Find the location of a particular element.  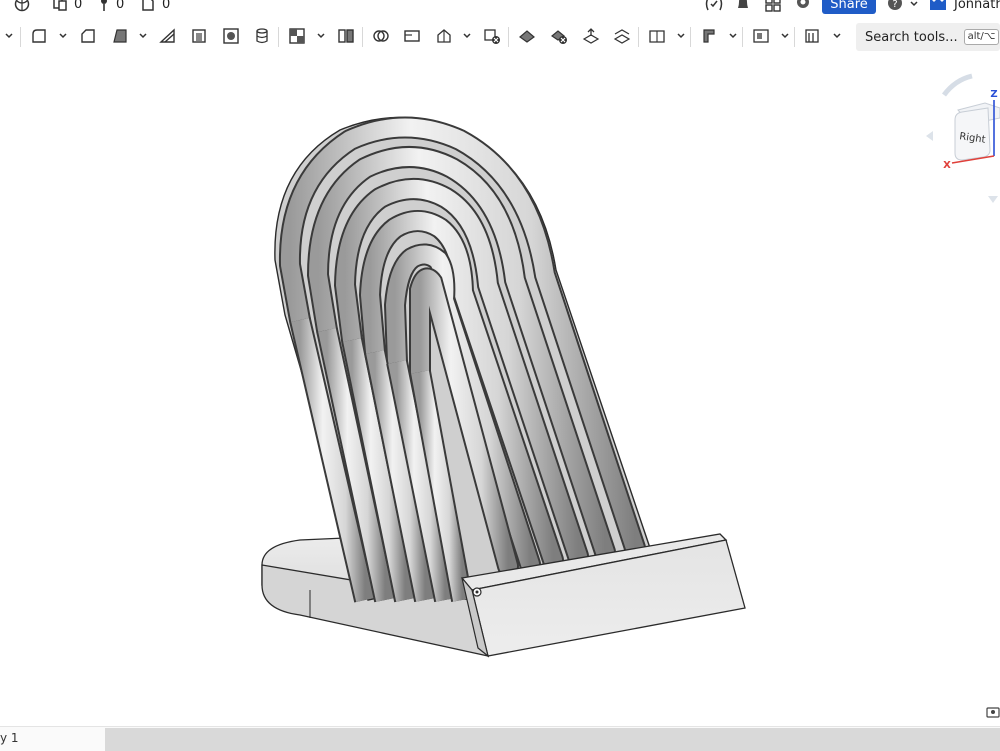

chamfer-tool-icon is located at coordinates (88, 36).